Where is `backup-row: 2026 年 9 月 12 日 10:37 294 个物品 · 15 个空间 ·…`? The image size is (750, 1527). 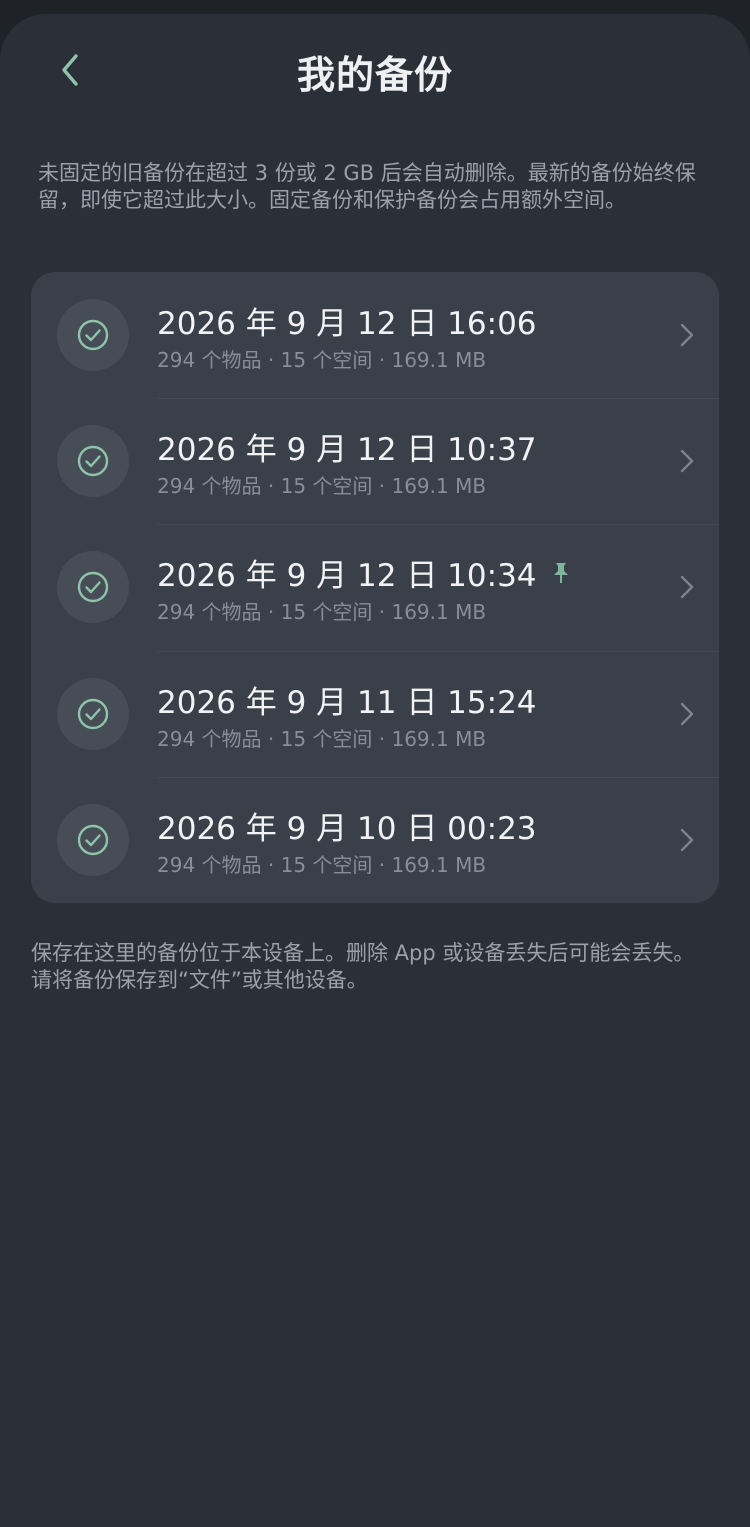 backup-row: 2026 年 9 月 12 日 10:37 294 个物品 · 15 个空间 ·… is located at coordinates (375, 461).